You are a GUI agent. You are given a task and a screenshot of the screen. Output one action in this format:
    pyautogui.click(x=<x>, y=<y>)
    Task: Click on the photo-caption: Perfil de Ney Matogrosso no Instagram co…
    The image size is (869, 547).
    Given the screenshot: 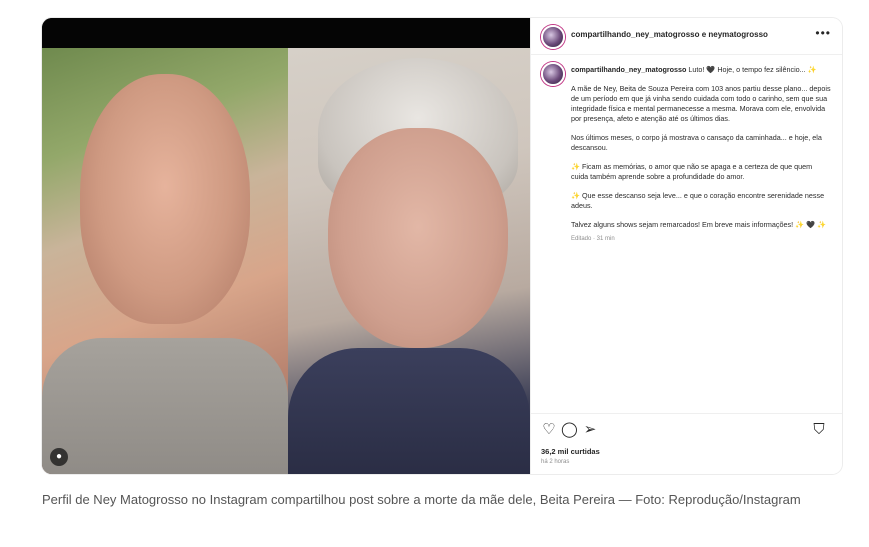 What is the action you would take?
    pyautogui.click(x=421, y=499)
    